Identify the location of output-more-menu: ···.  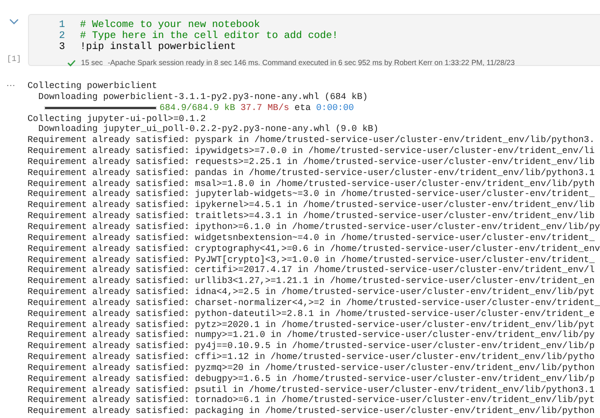
(11, 86).